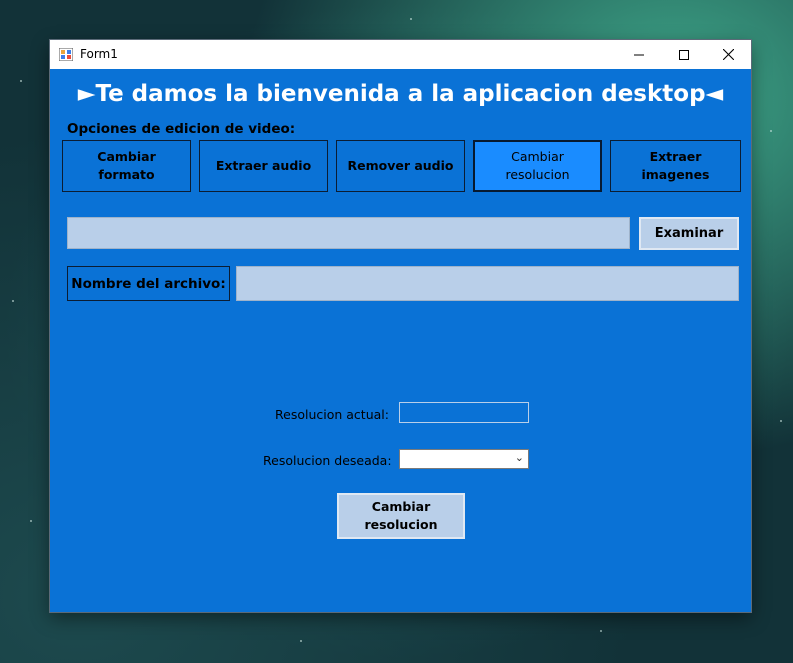  What do you see at coordinates (181, 129) in the screenshot?
I see `options-label: Opciones de edicion de video:` at bounding box center [181, 129].